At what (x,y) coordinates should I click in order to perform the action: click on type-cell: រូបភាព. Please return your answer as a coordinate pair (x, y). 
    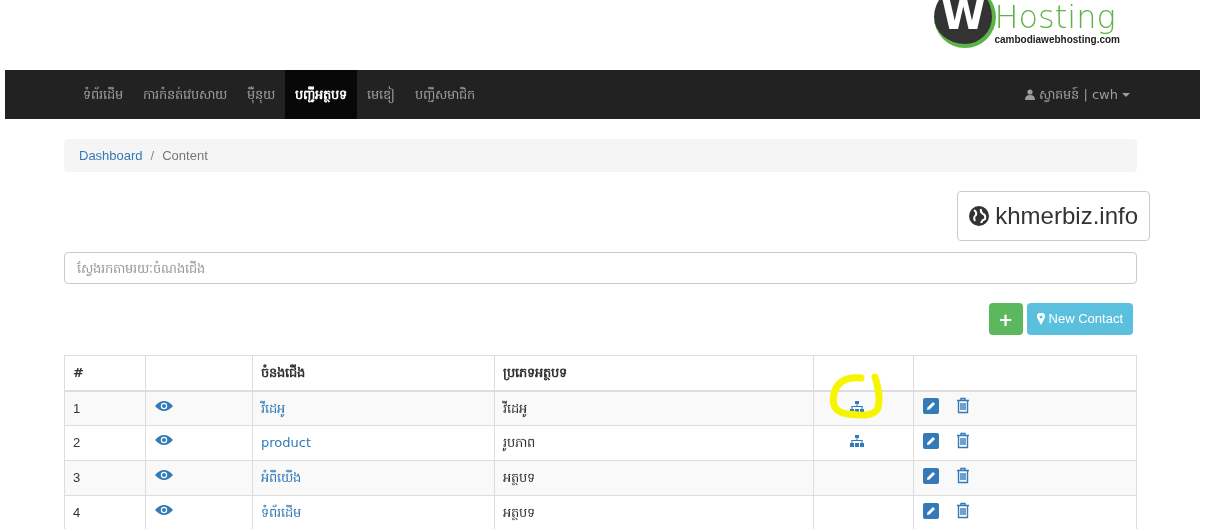
    Looking at the image, I should click on (519, 443).